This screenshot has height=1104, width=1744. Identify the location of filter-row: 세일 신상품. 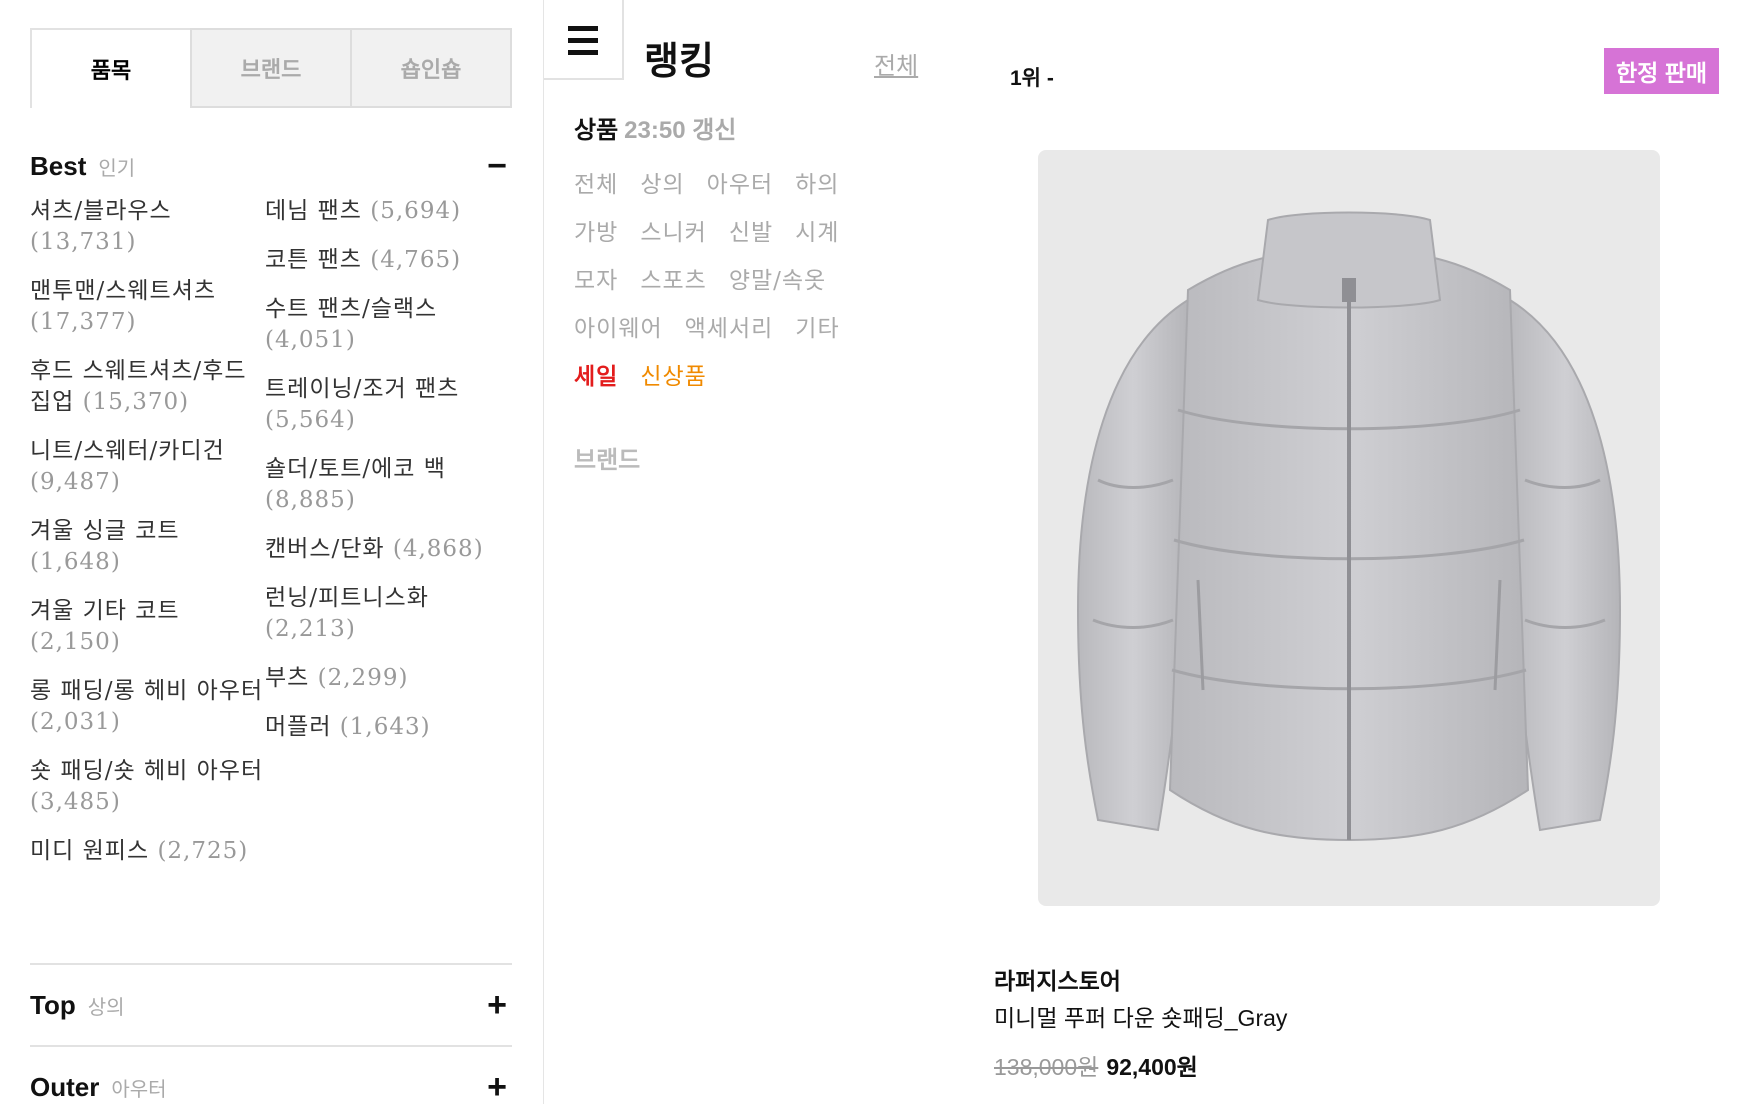
(640, 374).